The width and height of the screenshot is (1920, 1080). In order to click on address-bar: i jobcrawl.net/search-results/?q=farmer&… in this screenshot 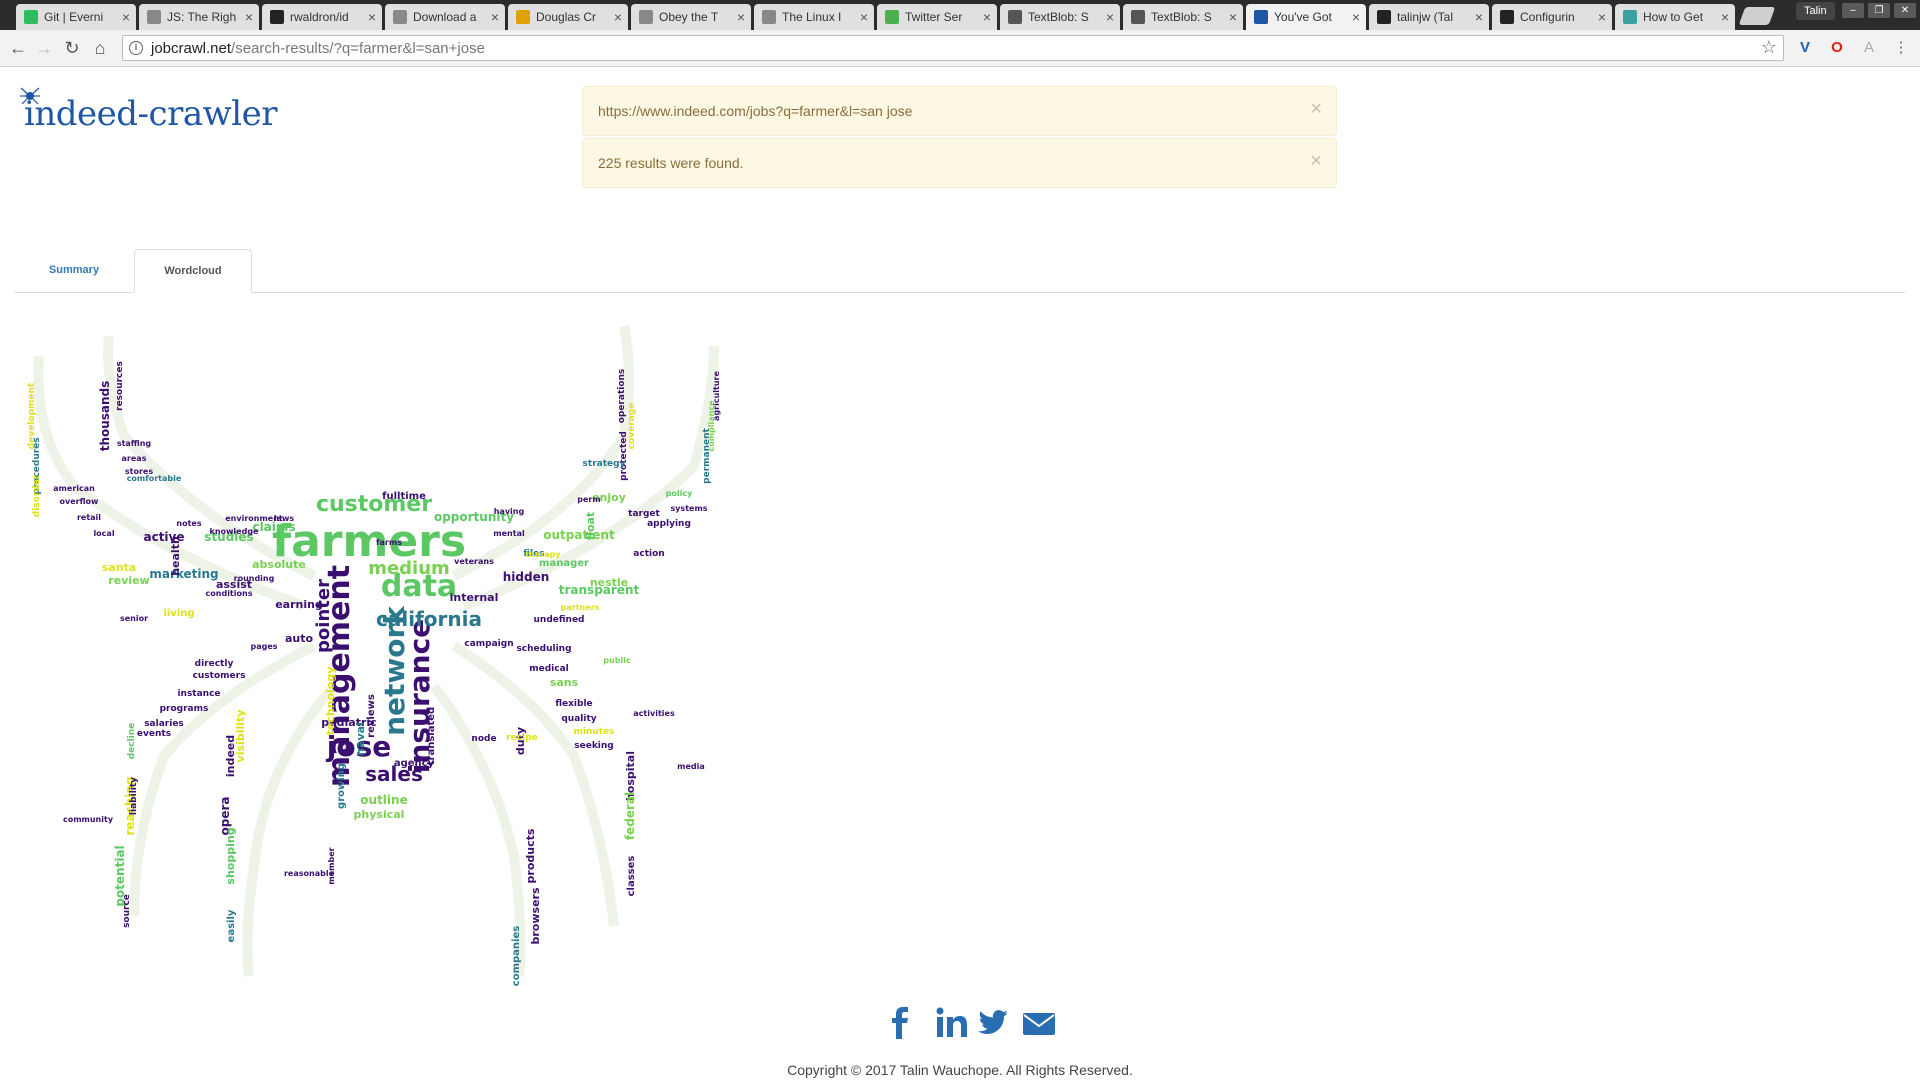, I will do `click(953, 48)`.